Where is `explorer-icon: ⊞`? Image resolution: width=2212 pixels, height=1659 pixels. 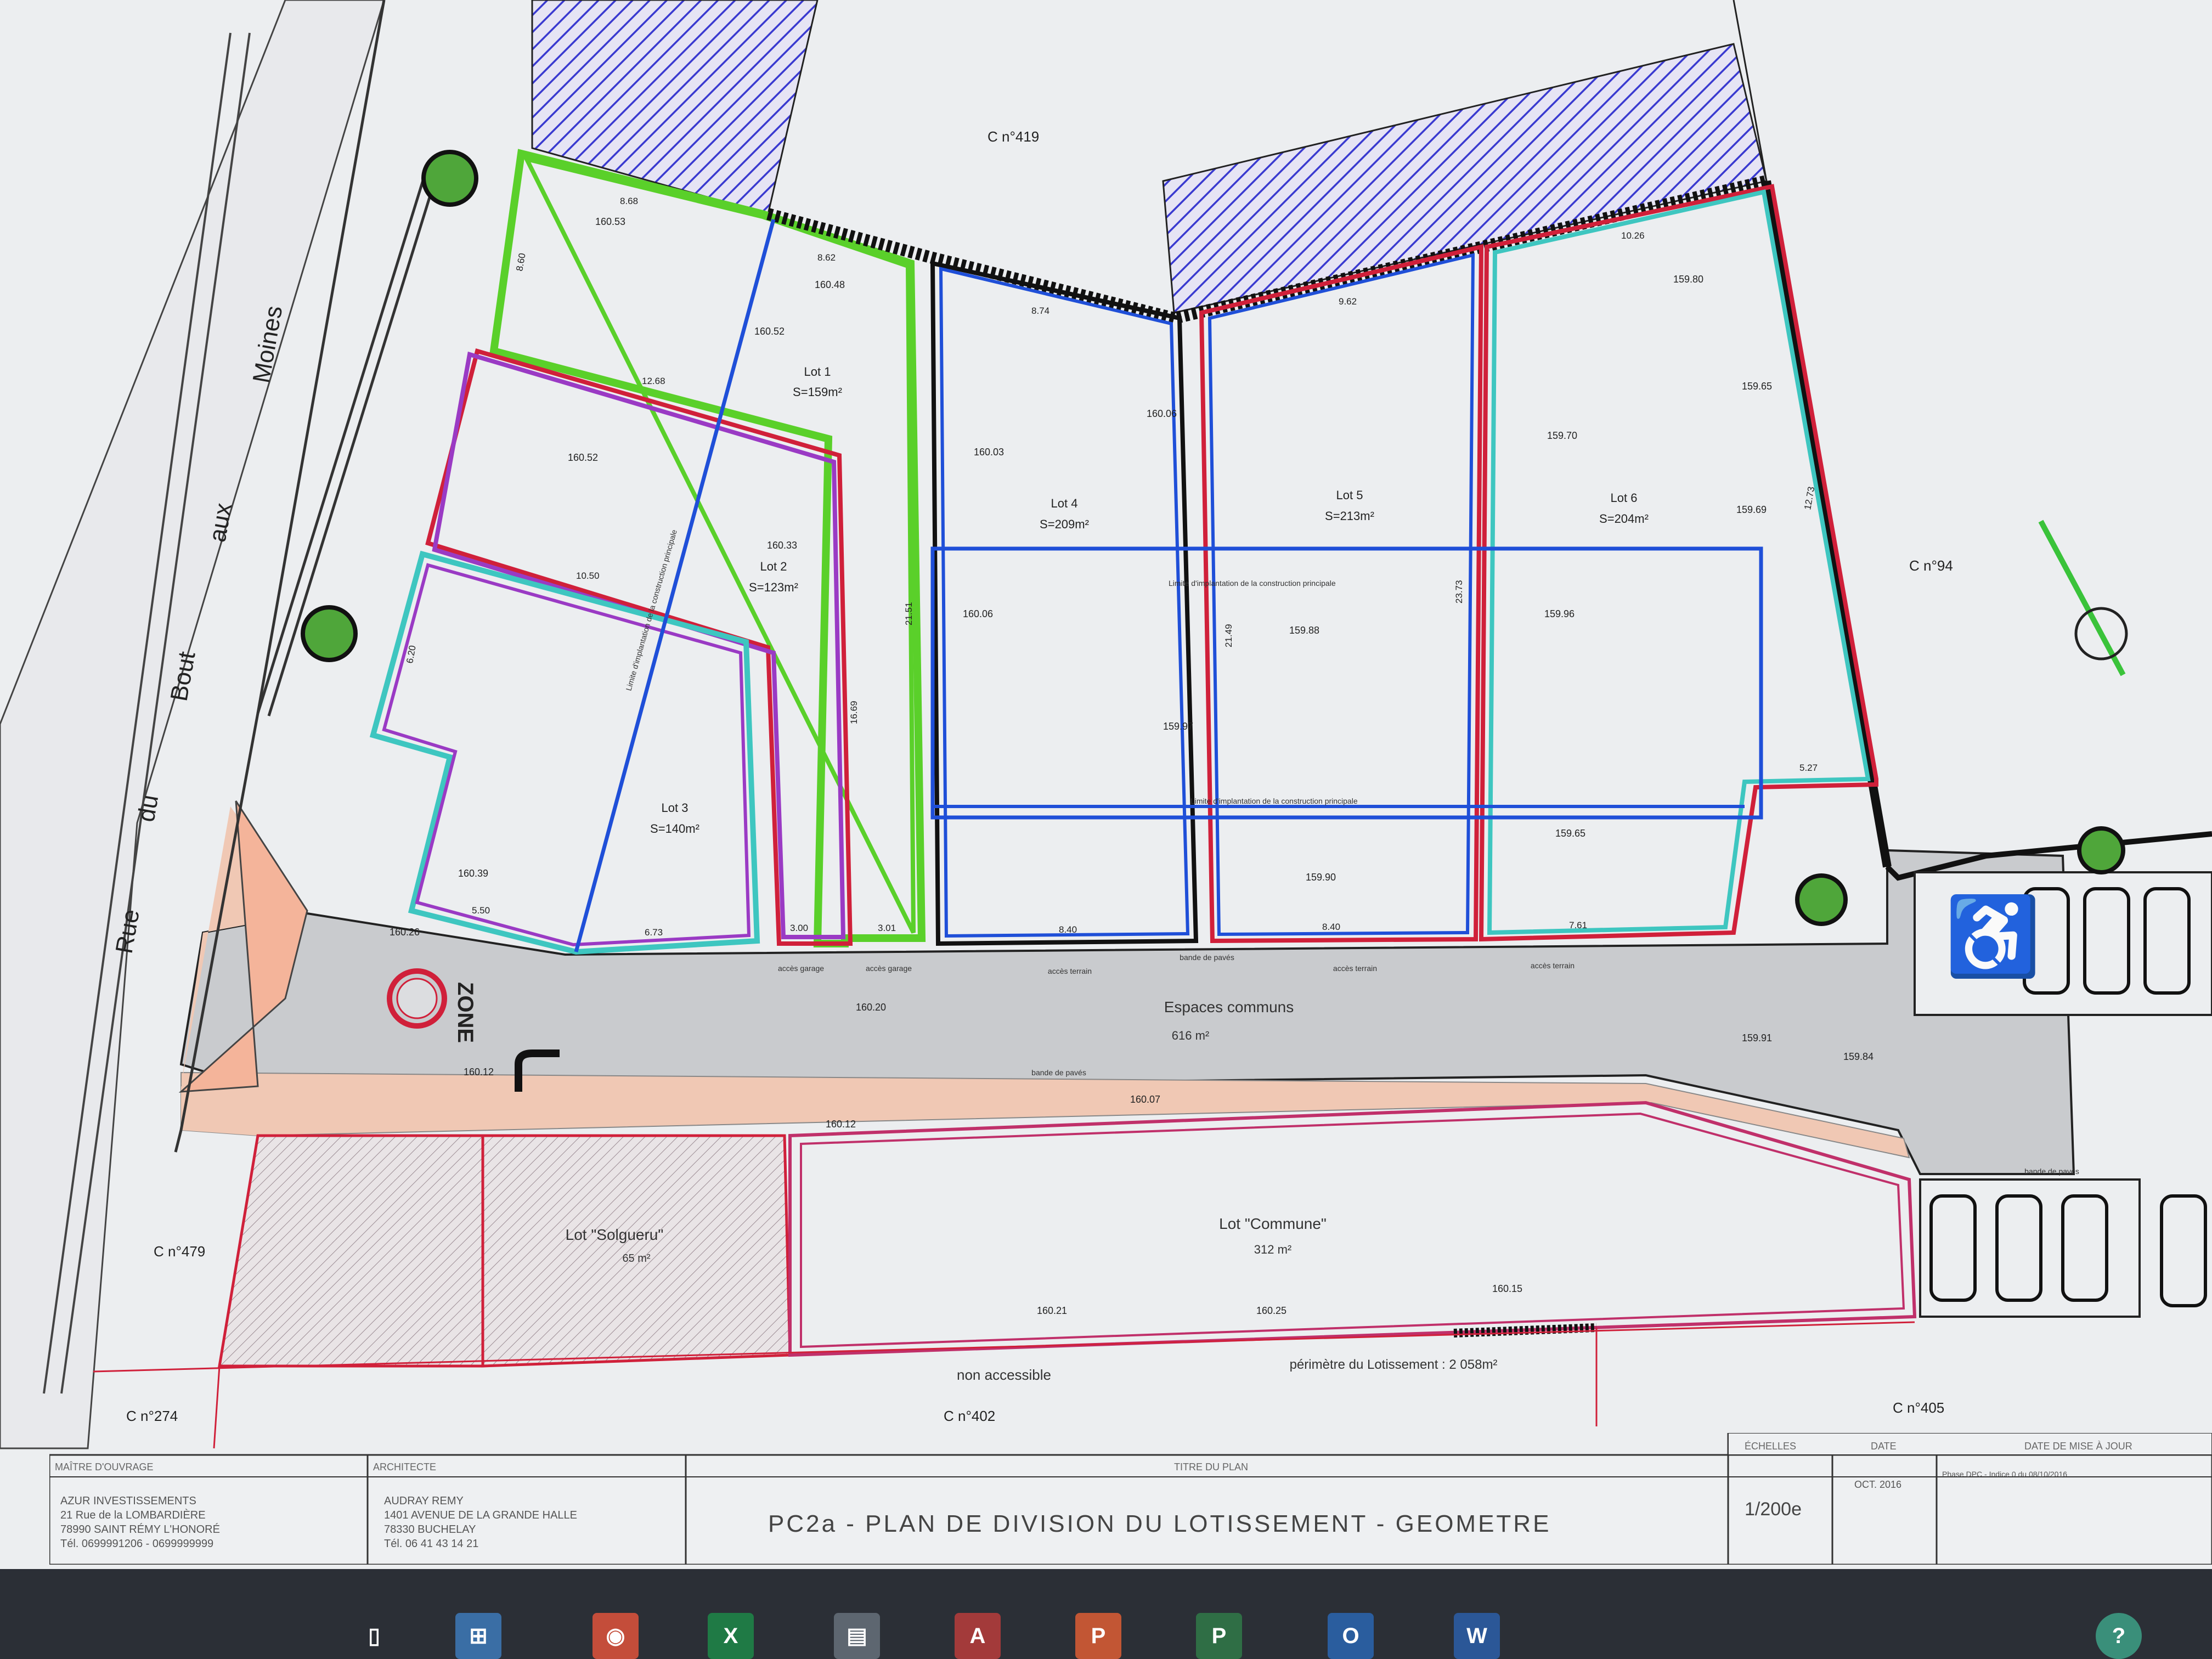 explorer-icon: ⊞ is located at coordinates (478, 1636).